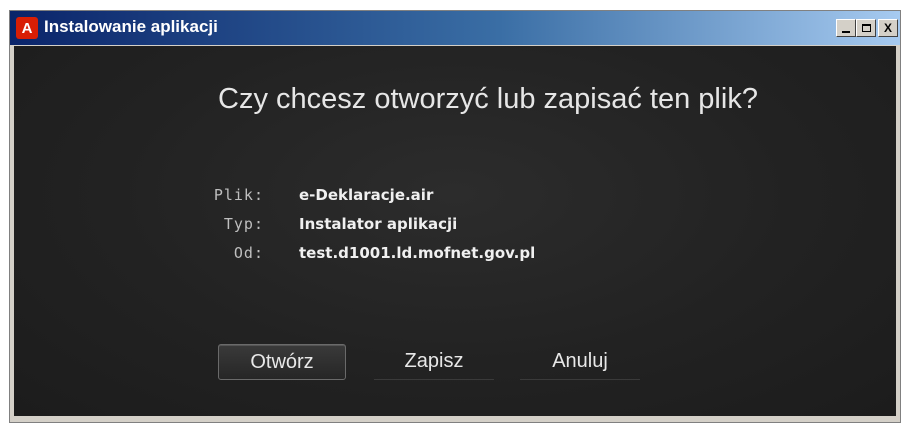  Describe the element at coordinates (282, 362) in the screenshot. I see `open-button: Otwórz` at that location.